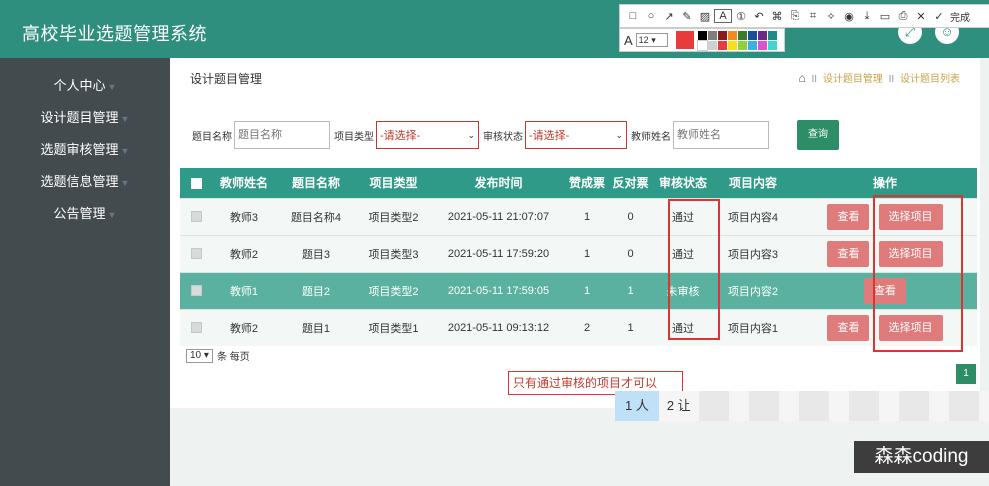  Describe the element at coordinates (576, 135) in the screenshot. I see `status-filter-select: -请选择- ⌄` at that location.